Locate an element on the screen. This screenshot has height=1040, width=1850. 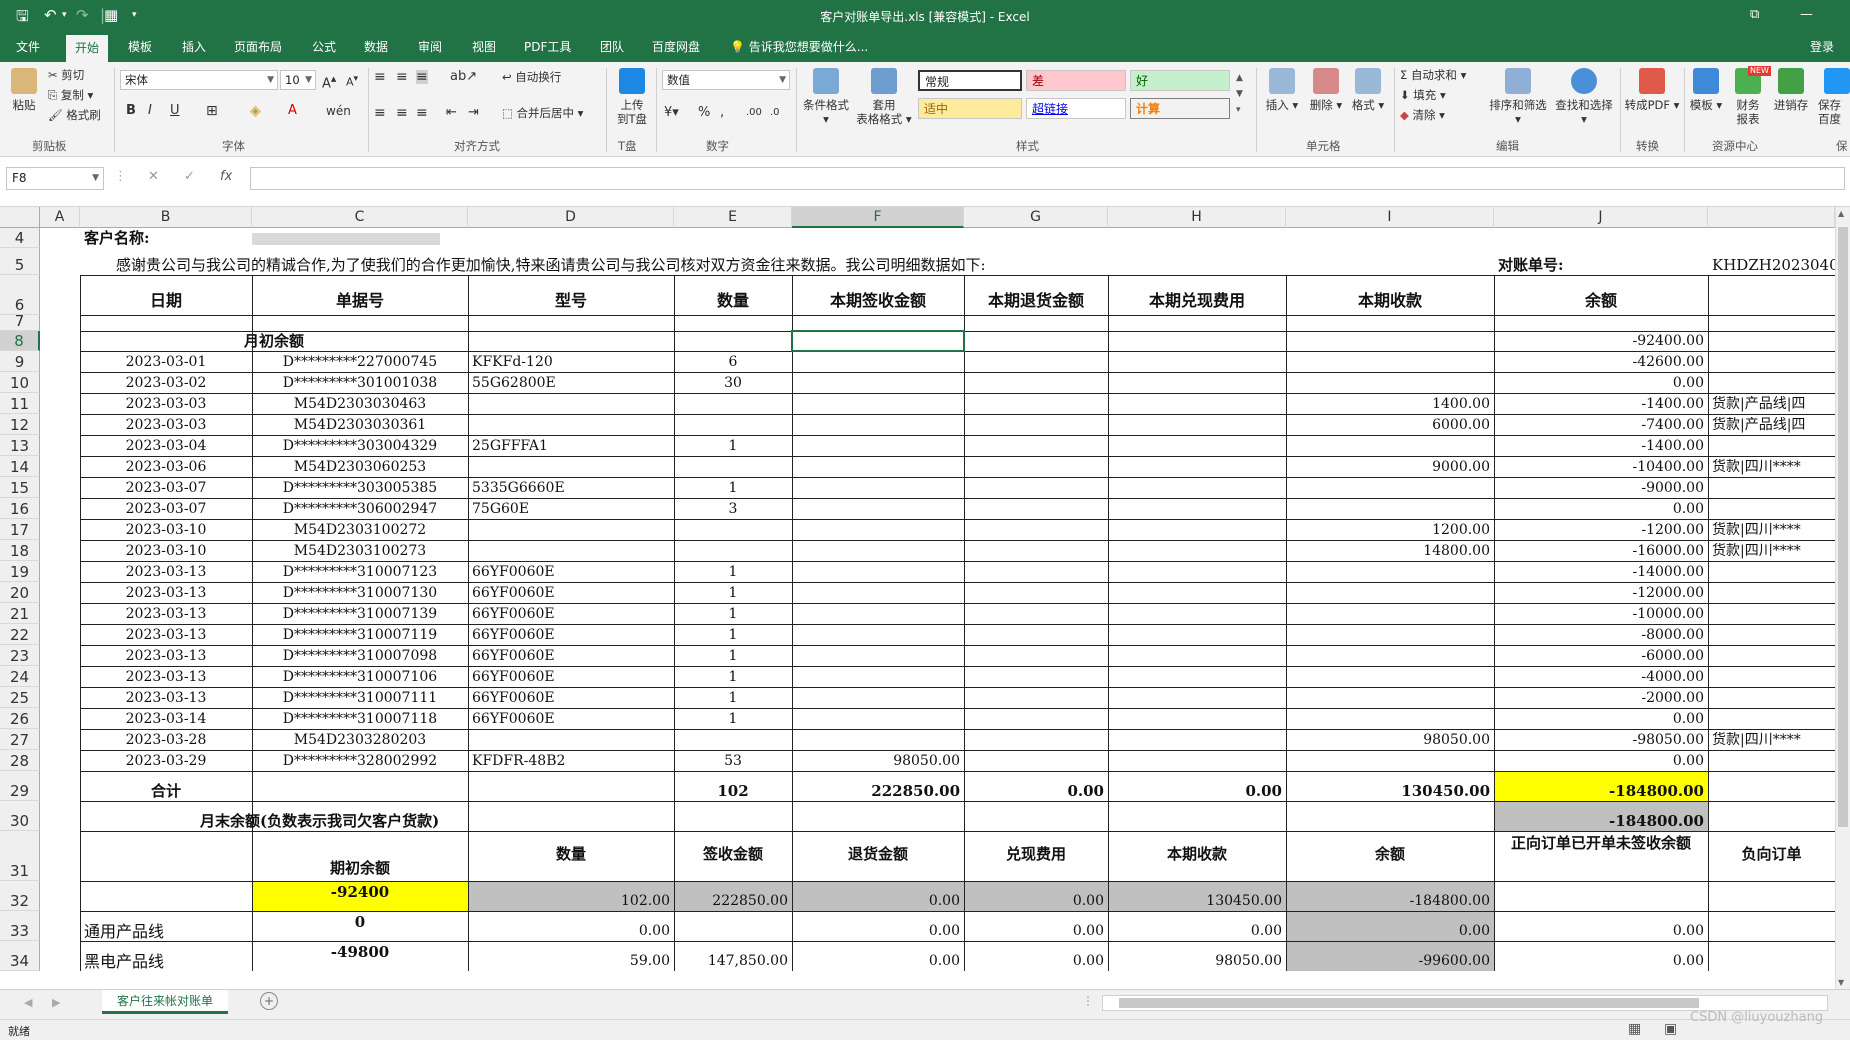
row-header-21: 21 is located at coordinates (20, 613).